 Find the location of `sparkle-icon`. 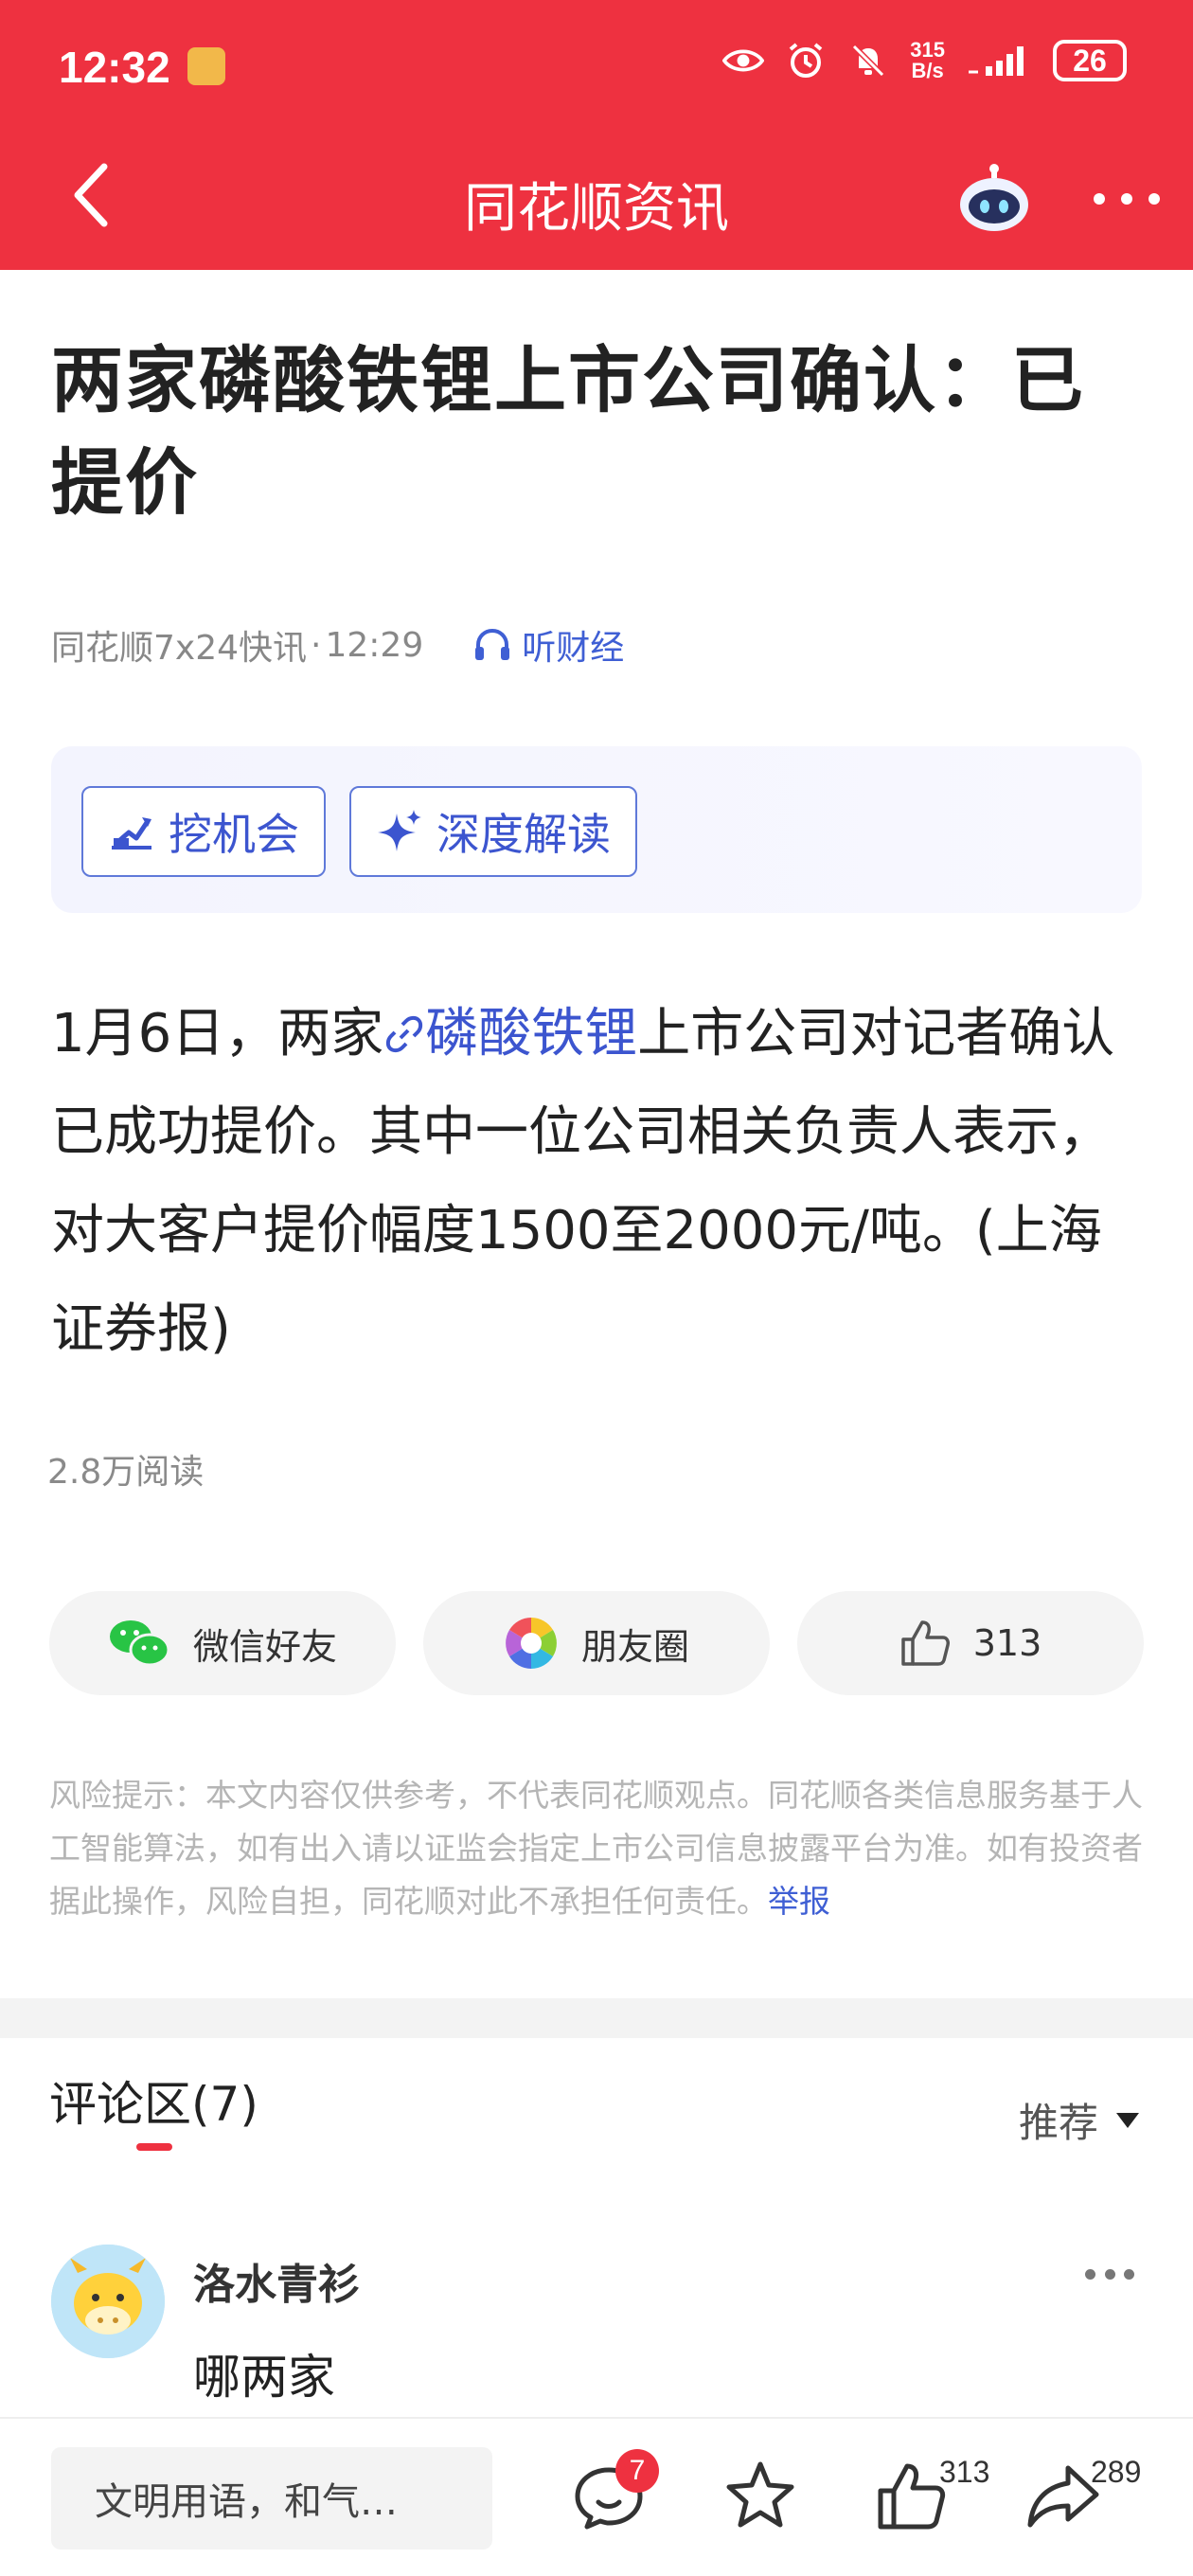

sparkle-icon is located at coordinates (399, 830).